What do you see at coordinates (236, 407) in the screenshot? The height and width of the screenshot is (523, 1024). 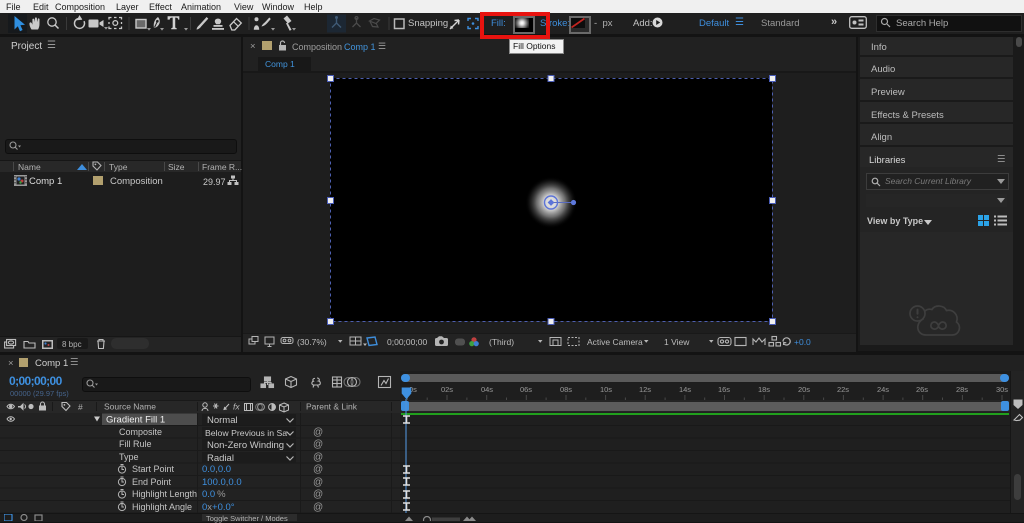 I see `svg-text: fx` at bounding box center [236, 407].